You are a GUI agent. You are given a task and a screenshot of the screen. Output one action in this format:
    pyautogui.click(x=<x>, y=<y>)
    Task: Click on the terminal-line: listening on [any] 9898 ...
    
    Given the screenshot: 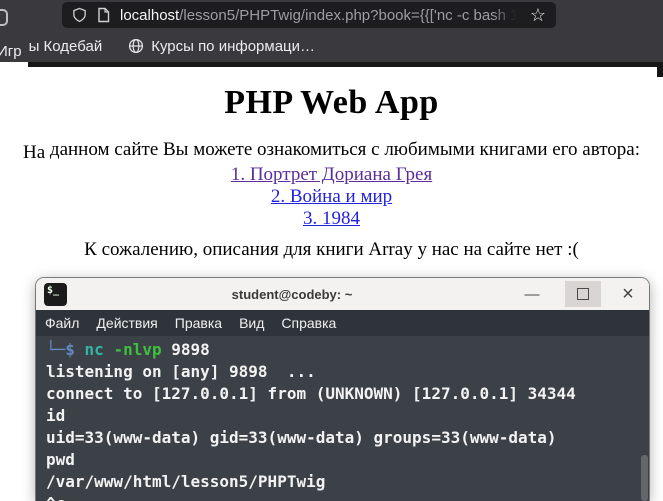 What is the action you would take?
    pyautogui.click(x=181, y=371)
    